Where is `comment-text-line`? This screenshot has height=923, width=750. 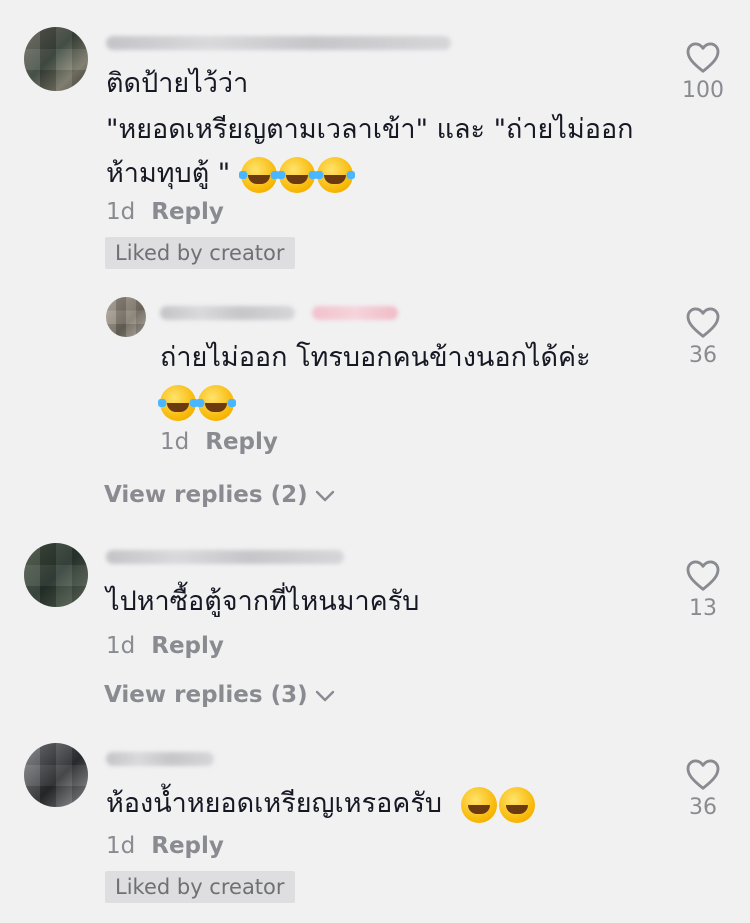 comment-text-line is located at coordinates (197, 402).